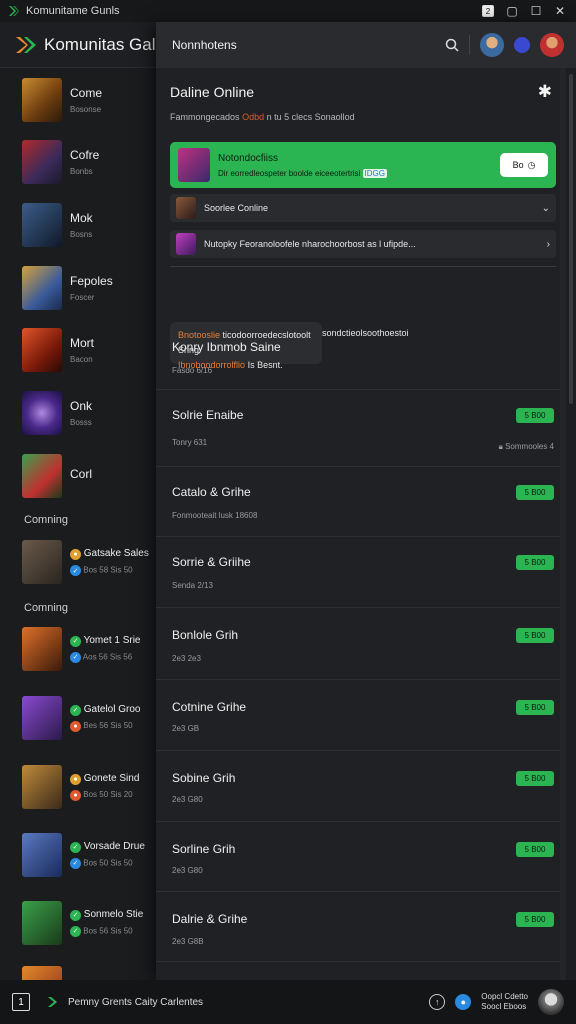  Describe the element at coordinates (186, 728) in the screenshot. I see `notification-subtitle: 2e3 GB` at that location.